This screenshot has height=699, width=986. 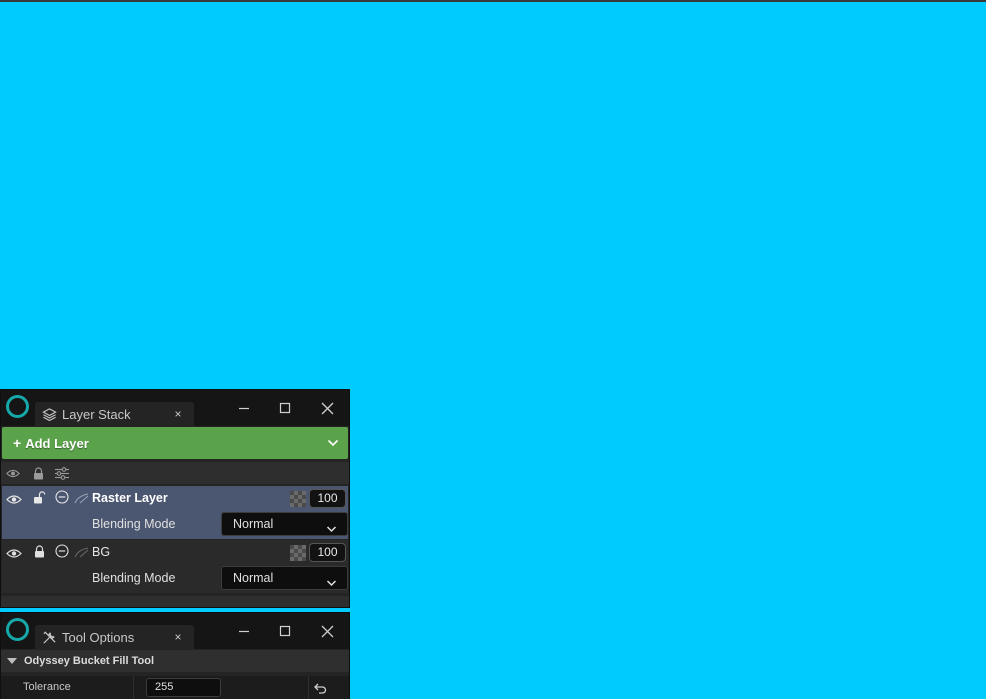 I want to click on tab-tool-options-label: Tool Options, so click(x=98, y=637).